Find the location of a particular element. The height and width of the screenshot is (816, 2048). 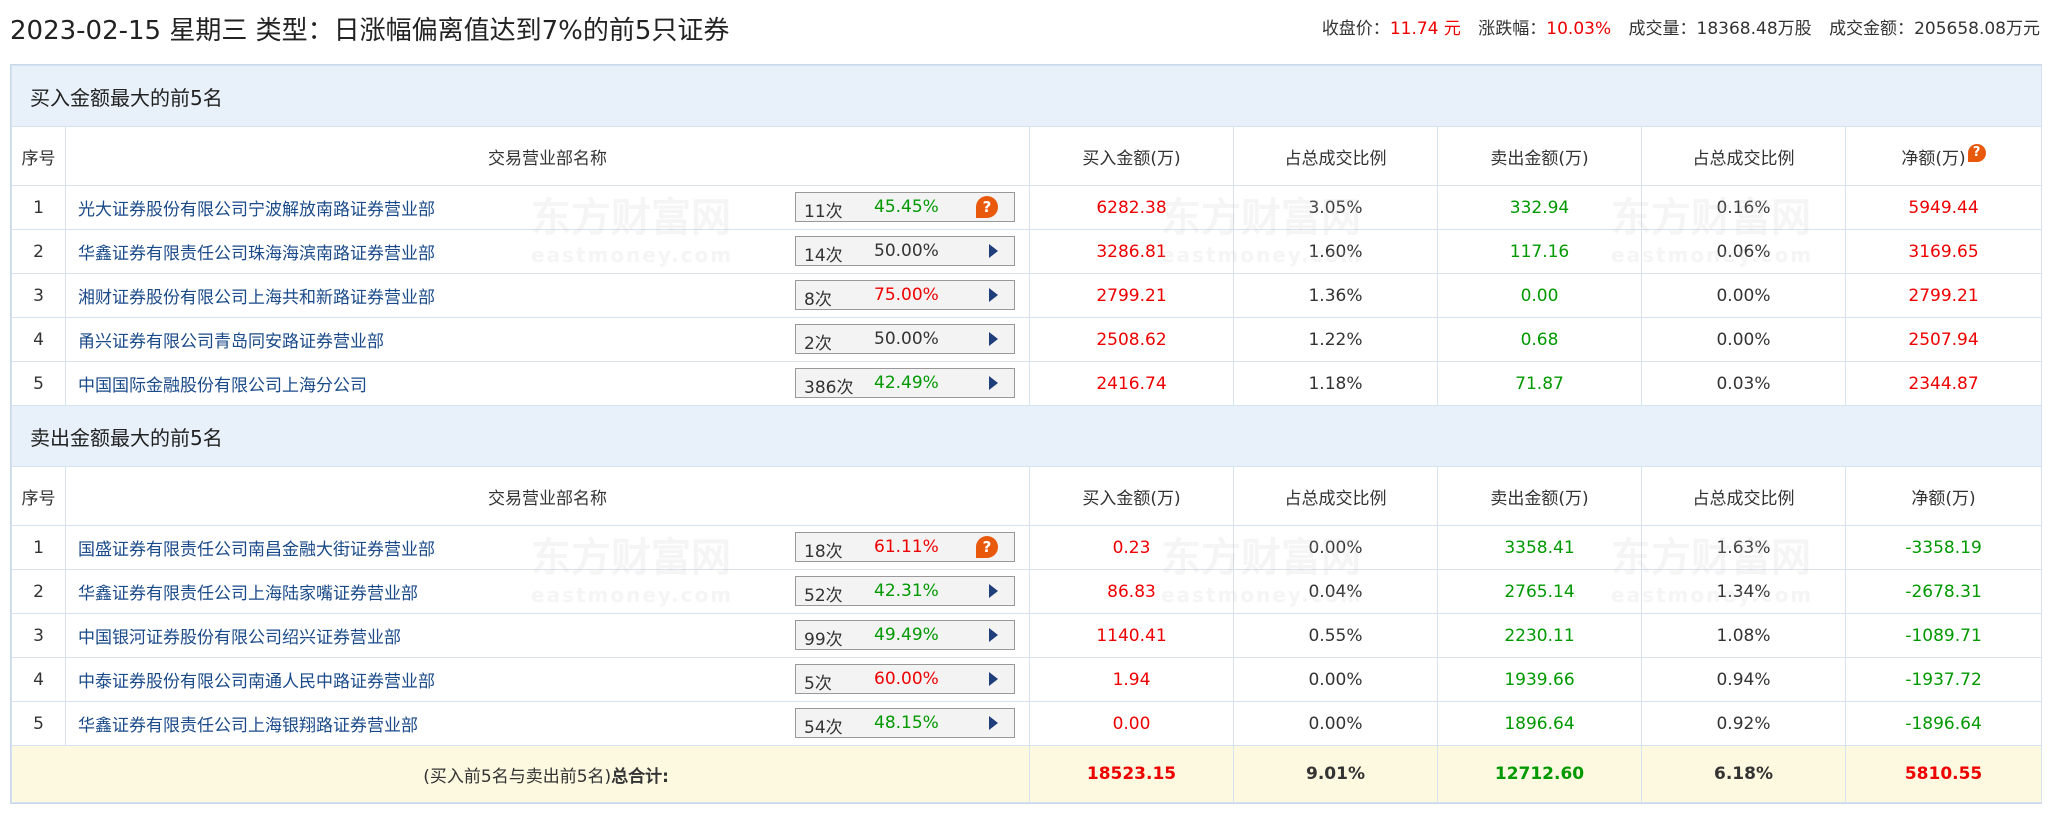

history-stats-box: 5次 60.00% is located at coordinates (905, 679).